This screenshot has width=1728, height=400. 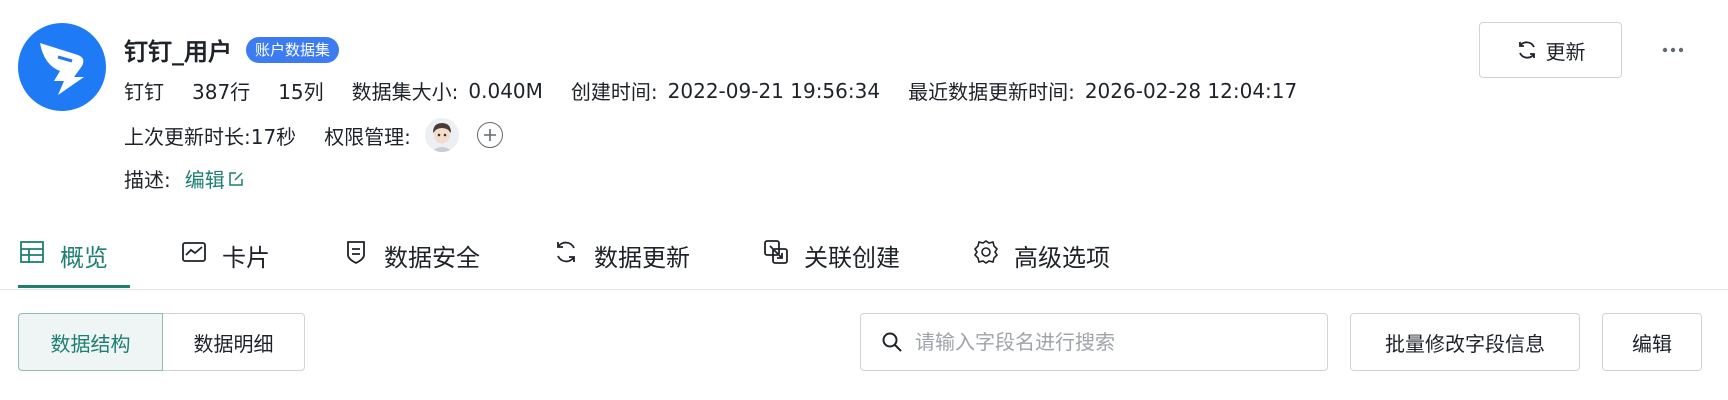 I want to click on permission-label: 权限管理:, so click(x=367, y=136).